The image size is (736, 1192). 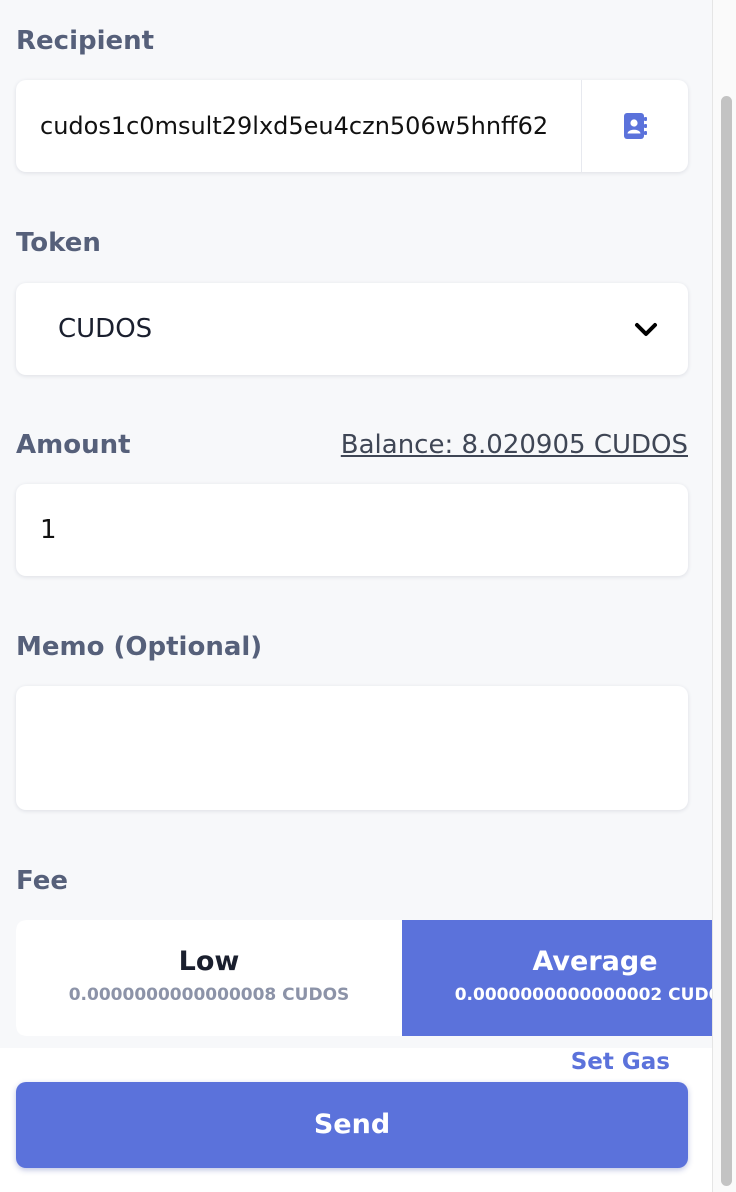 I want to click on memo-label: Memo (Optional), so click(x=139, y=647).